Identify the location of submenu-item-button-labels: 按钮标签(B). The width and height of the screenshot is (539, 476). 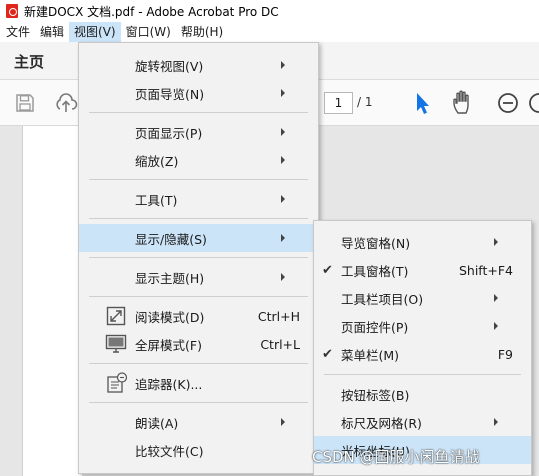
(422, 394).